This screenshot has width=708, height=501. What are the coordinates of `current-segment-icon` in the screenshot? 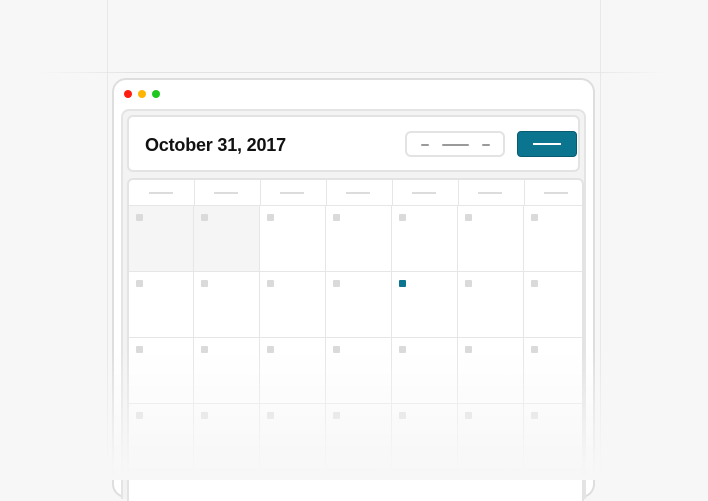 It's located at (455, 145).